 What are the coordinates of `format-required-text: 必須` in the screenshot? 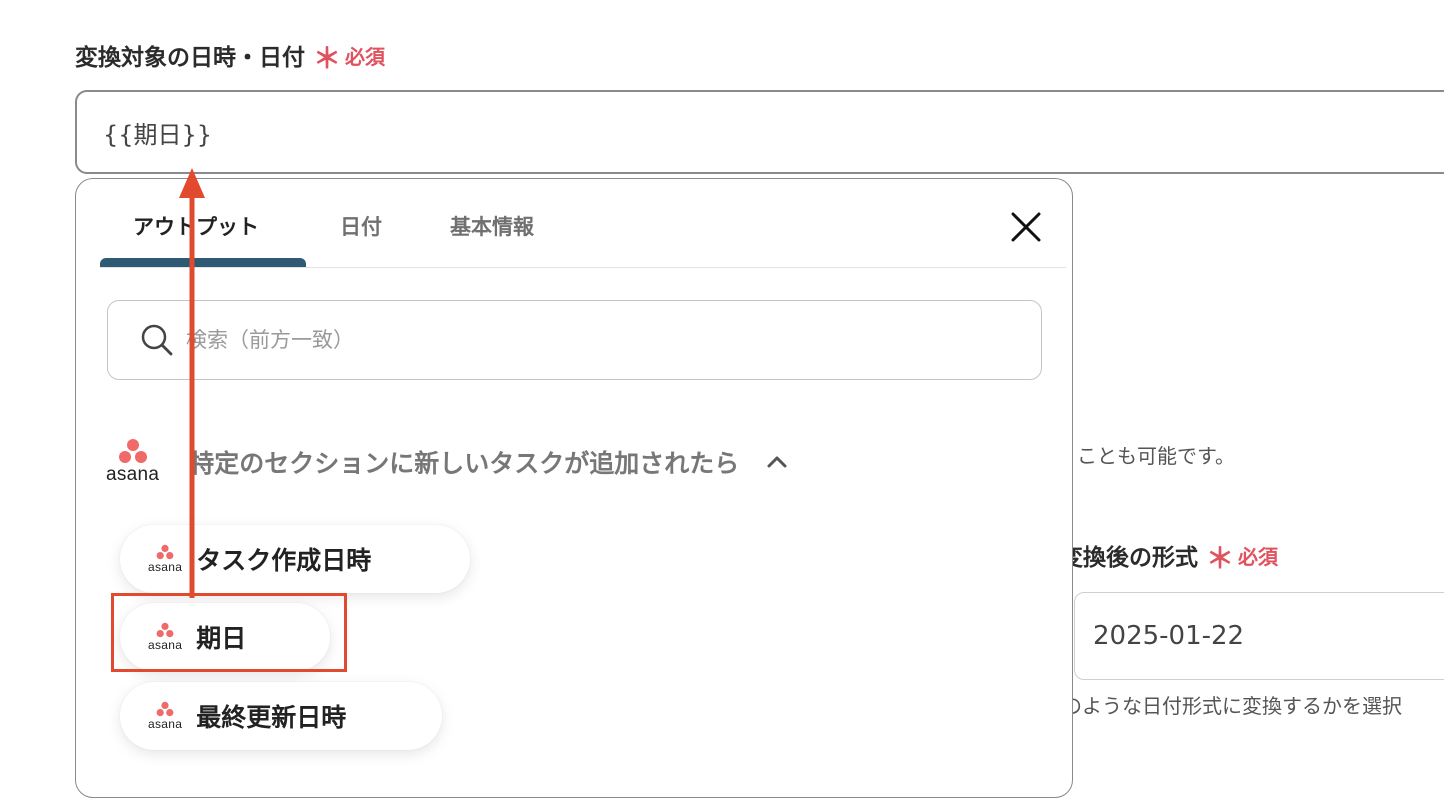 It's located at (1258, 556).